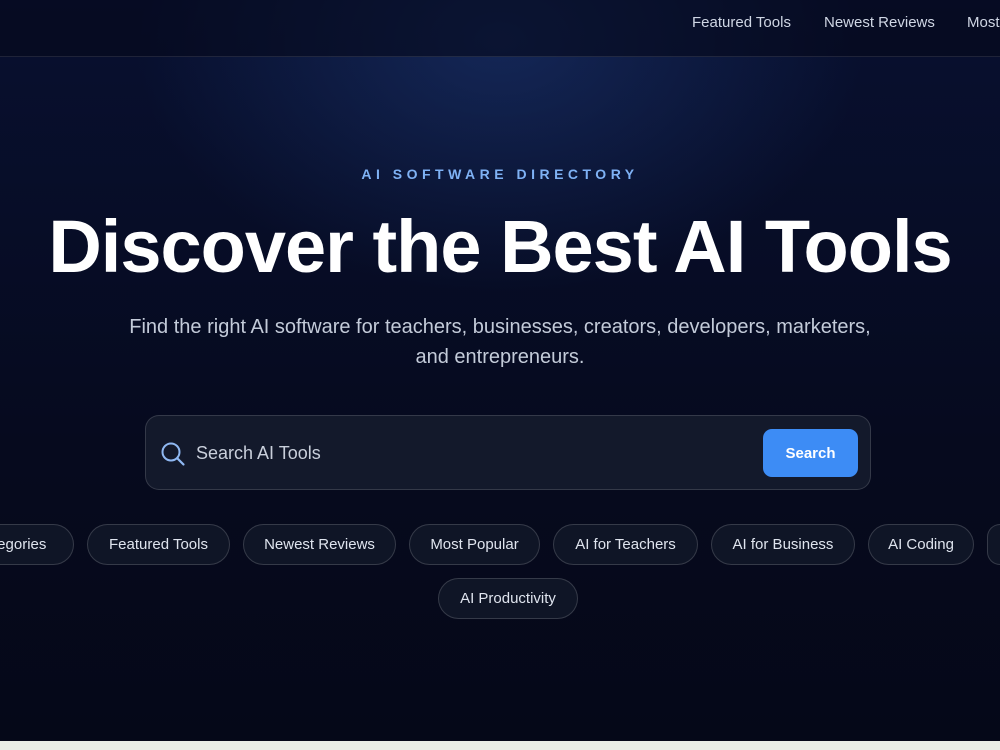  What do you see at coordinates (921, 544) in the screenshot?
I see `chip-ai-coding: AI Coding` at bounding box center [921, 544].